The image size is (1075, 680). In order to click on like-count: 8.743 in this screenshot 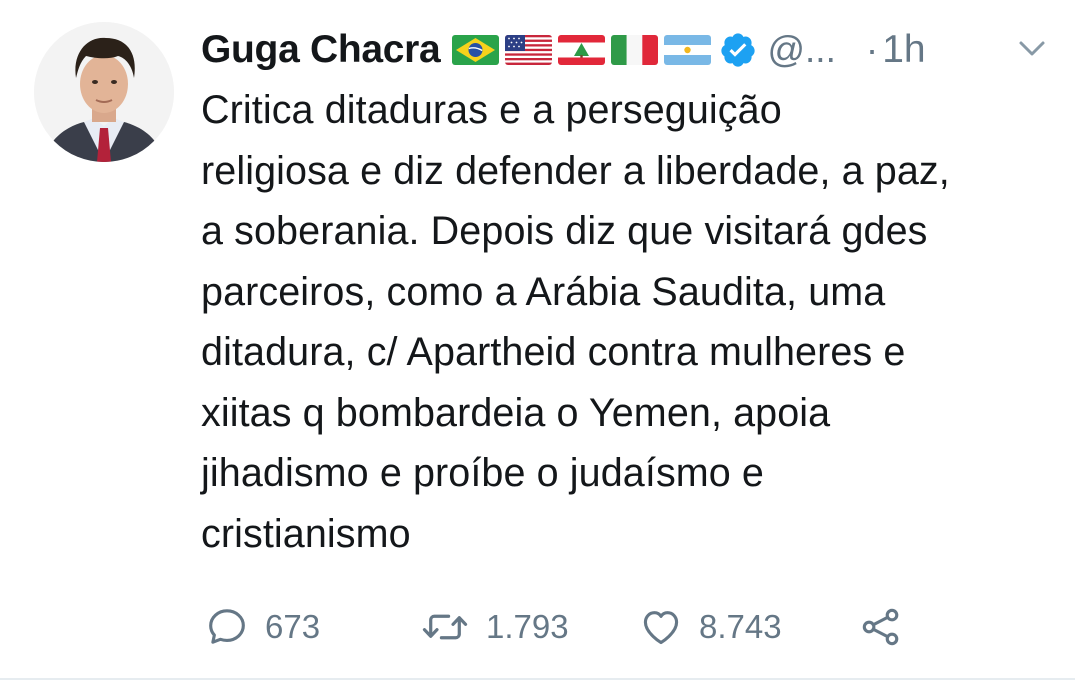, I will do `click(740, 626)`.